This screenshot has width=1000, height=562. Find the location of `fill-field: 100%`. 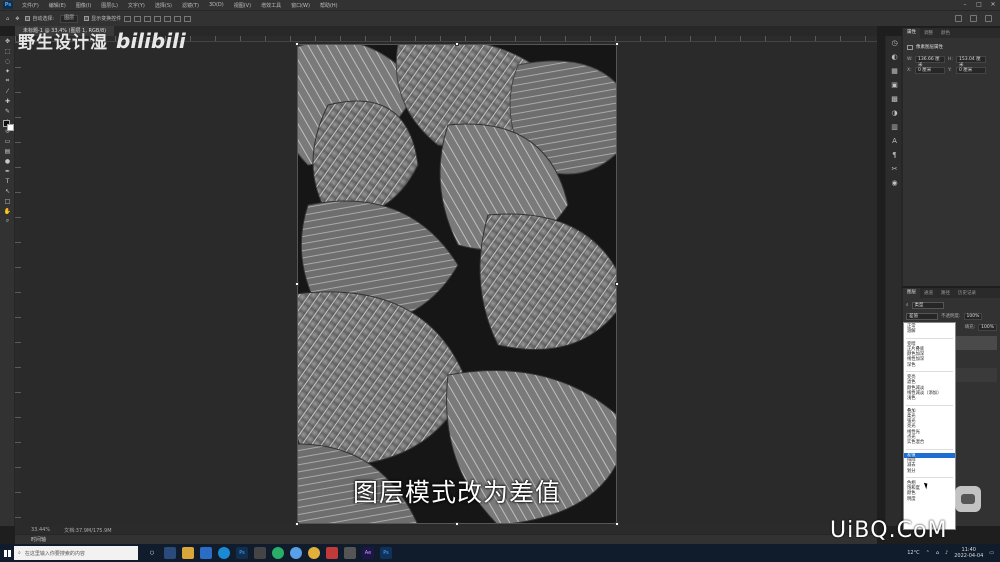

fill-field: 100% is located at coordinates (987, 327).